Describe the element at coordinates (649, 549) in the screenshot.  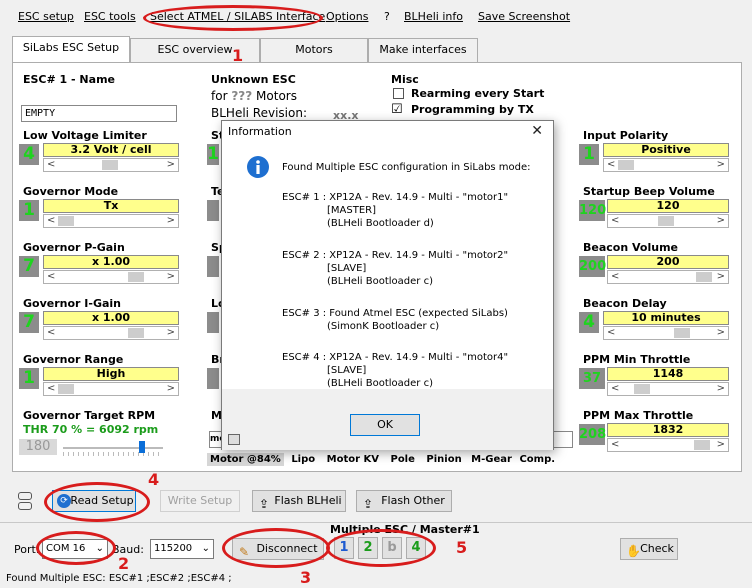
I see `check-button: ✋ Check` at that location.